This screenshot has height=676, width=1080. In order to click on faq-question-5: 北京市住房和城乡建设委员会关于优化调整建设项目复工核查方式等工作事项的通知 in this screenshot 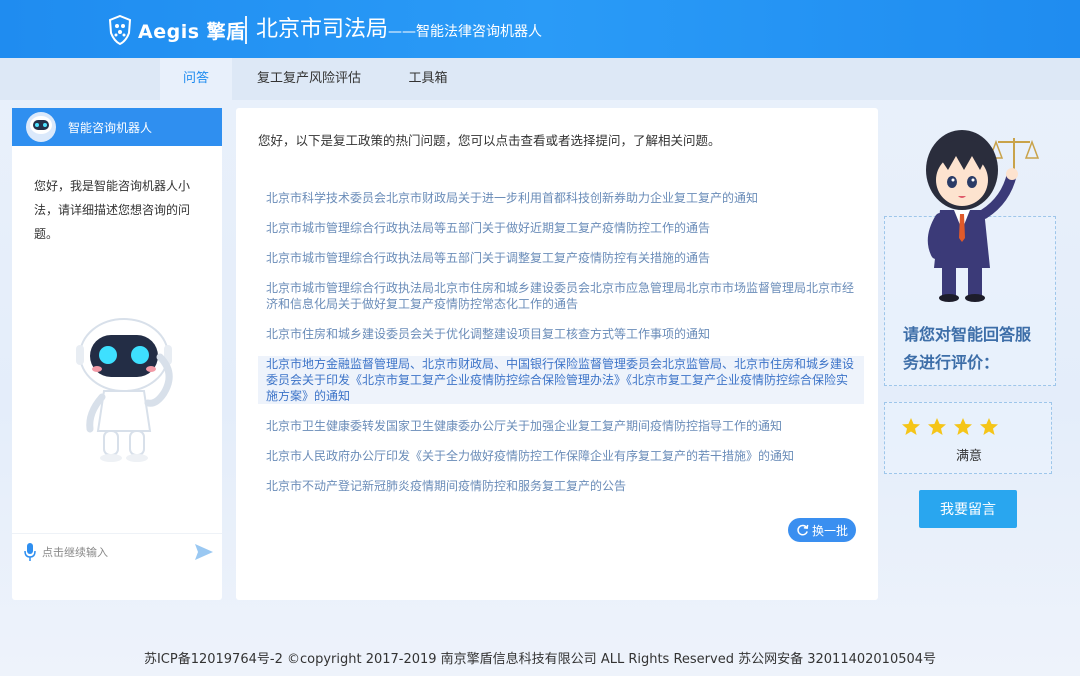, I will do `click(561, 334)`.